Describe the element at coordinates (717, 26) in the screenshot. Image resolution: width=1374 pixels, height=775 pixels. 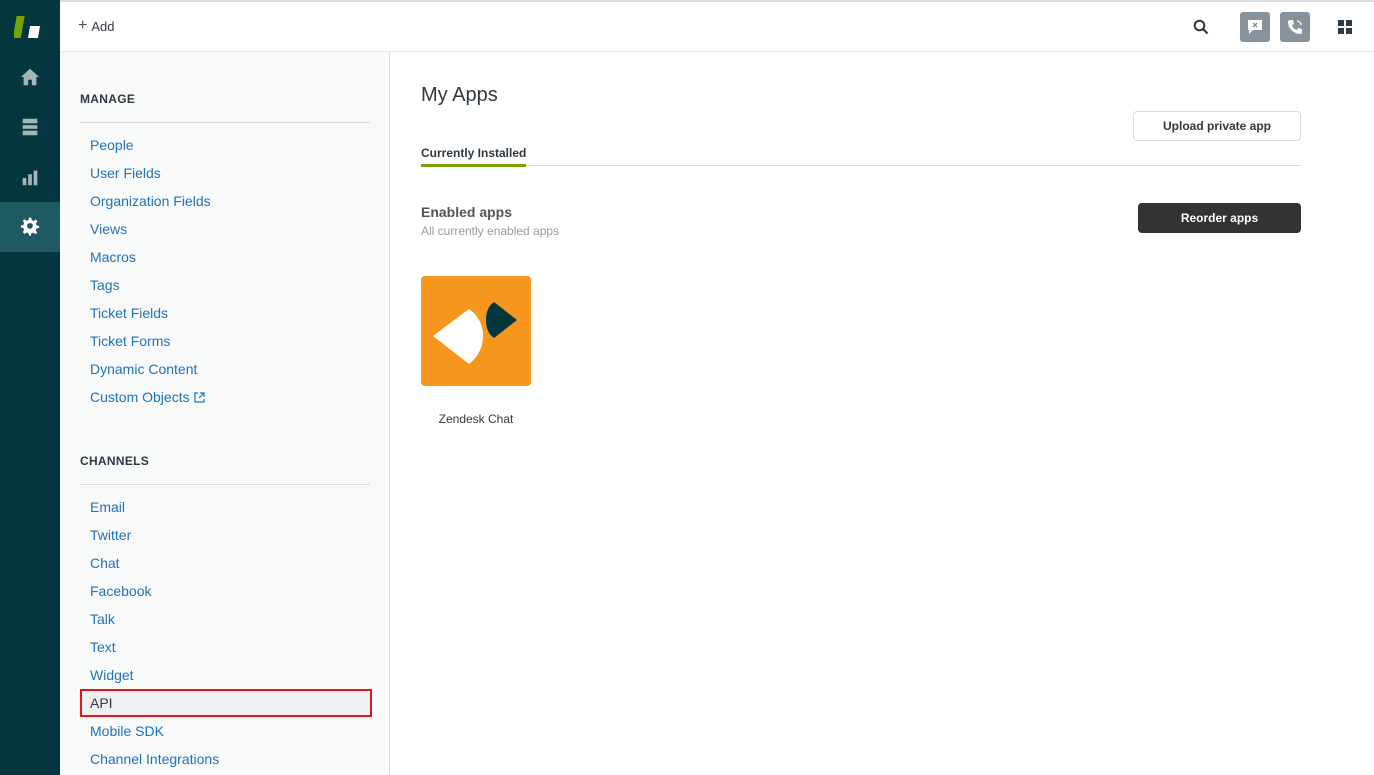
I see `top-bar: + Add` at that location.